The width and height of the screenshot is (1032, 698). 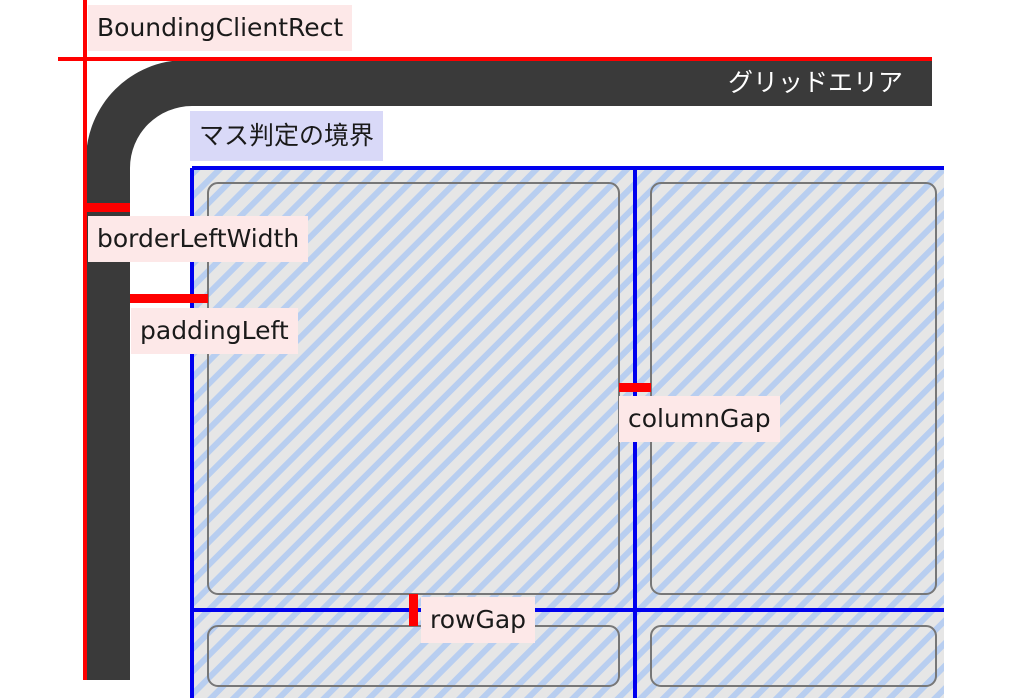 I want to click on cell-boundary-label: マス判定の境界, so click(x=287, y=136).